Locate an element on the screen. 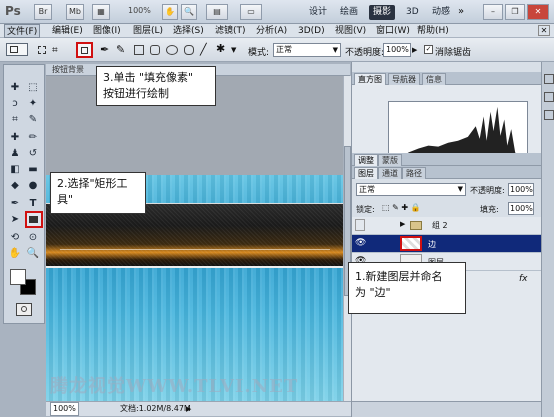 This screenshot has width=554, height=417. arrange-icon: ▤ is located at coordinates (217, 12).